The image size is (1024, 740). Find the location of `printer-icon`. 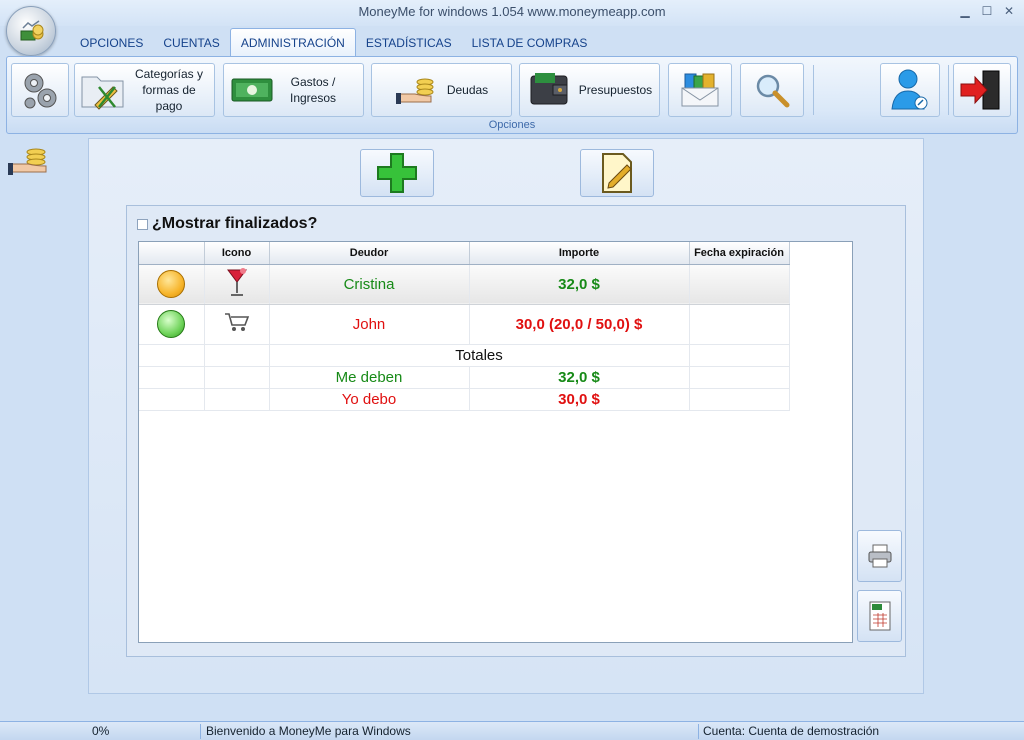

printer-icon is located at coordinates (879, 556).